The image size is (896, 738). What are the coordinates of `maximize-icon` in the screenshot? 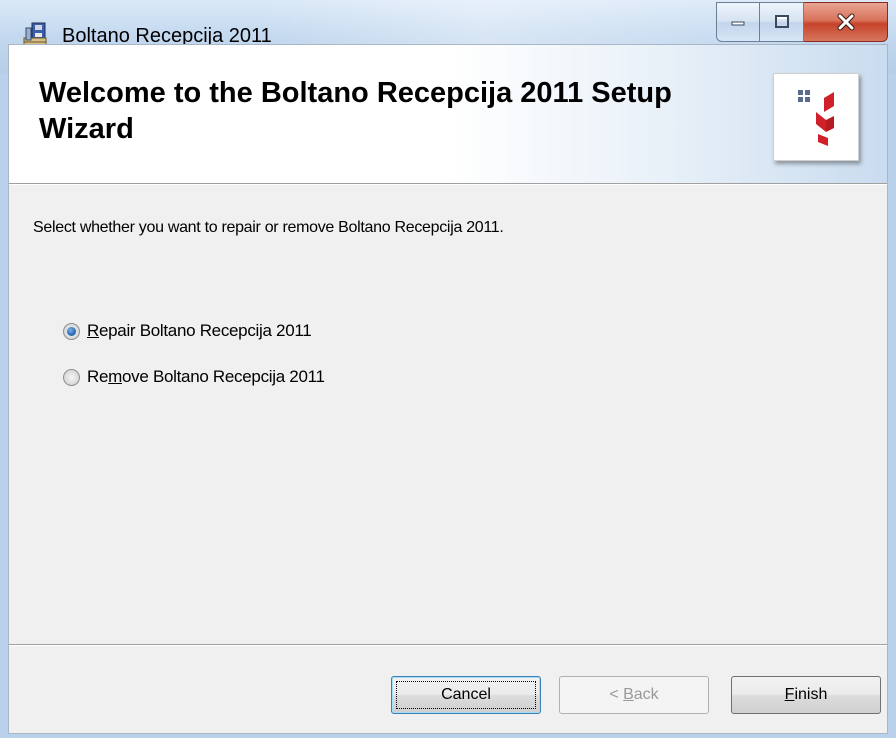 It's located at (781, 21).